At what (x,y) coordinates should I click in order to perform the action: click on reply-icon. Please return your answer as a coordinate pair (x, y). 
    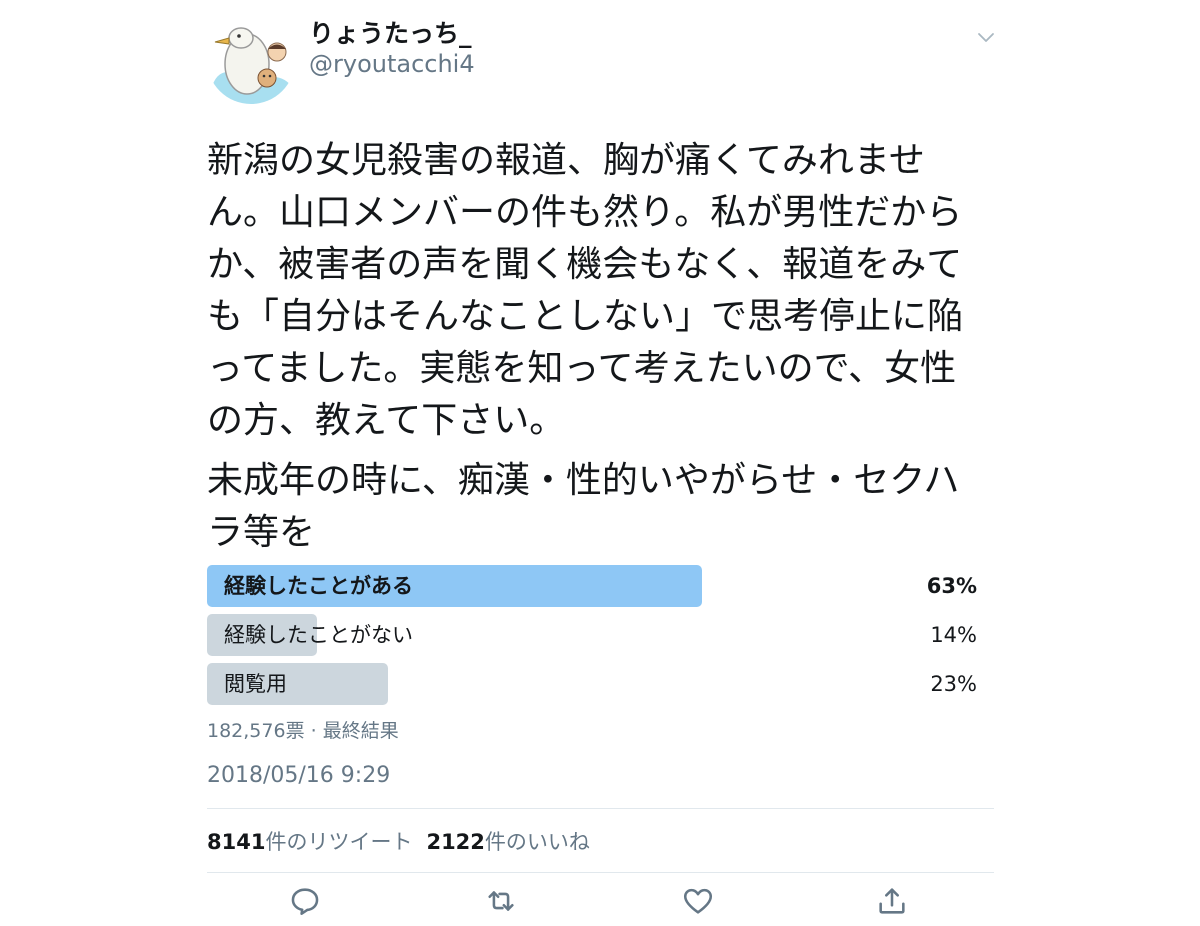
    Looking at the image, I should click on (305, 901).